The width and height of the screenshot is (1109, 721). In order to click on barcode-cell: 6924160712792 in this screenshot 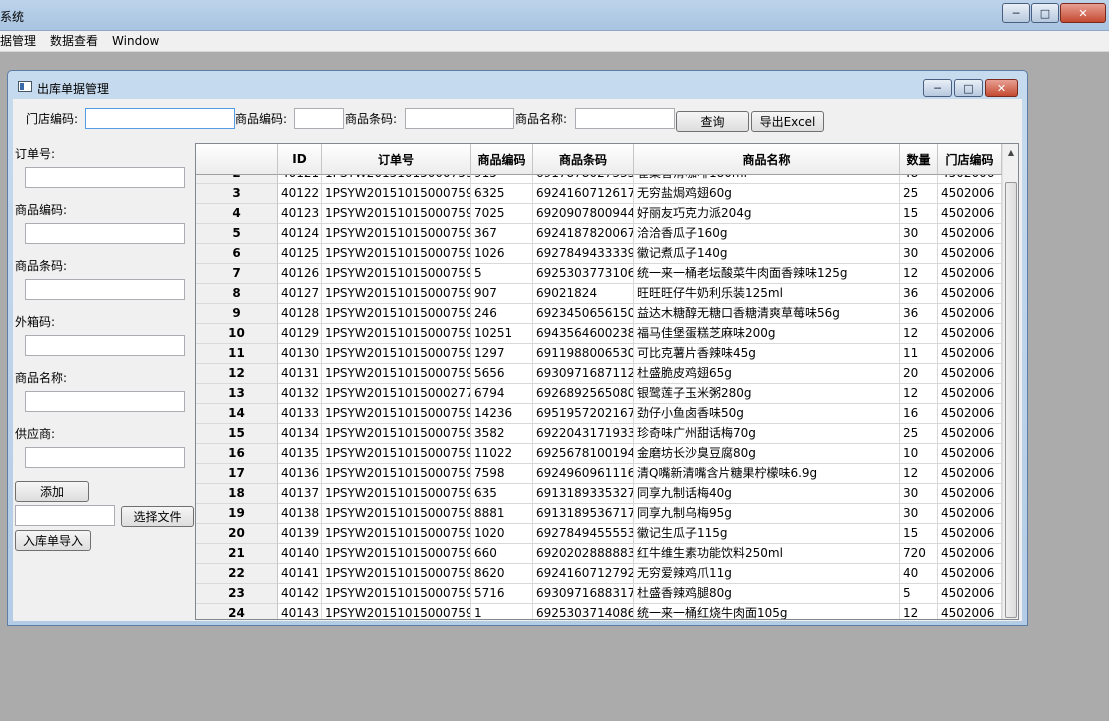, I will do `click(583, 574)`.